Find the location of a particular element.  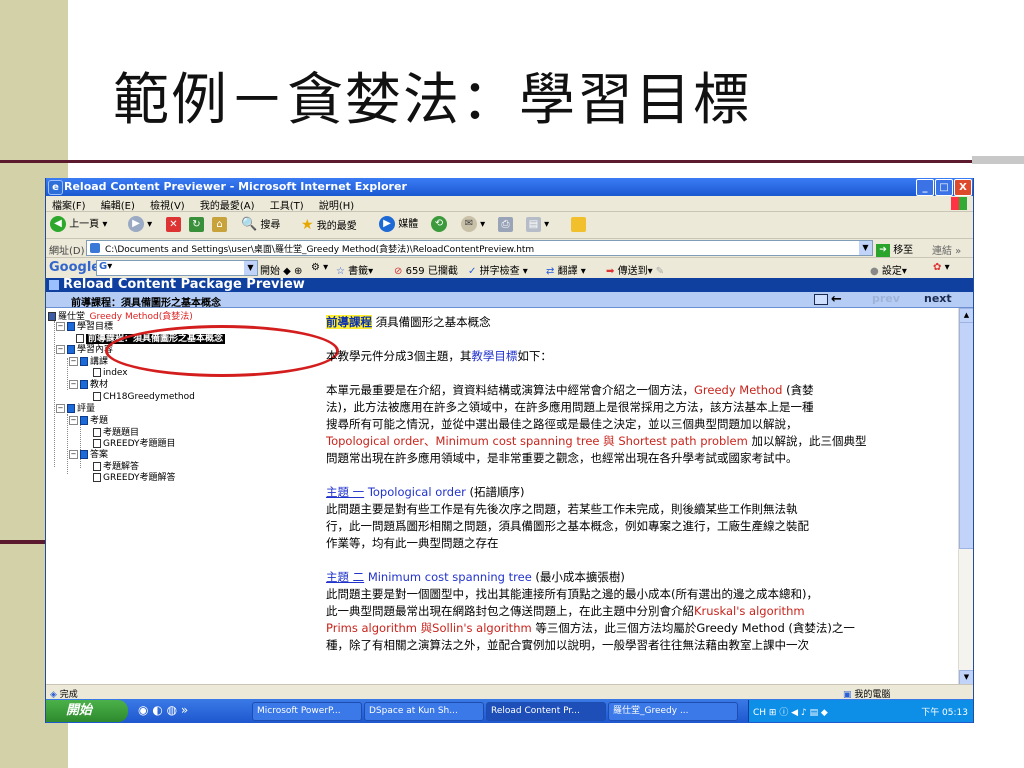

go-button: ➔ 移至 is located at coordinates (894, 249).